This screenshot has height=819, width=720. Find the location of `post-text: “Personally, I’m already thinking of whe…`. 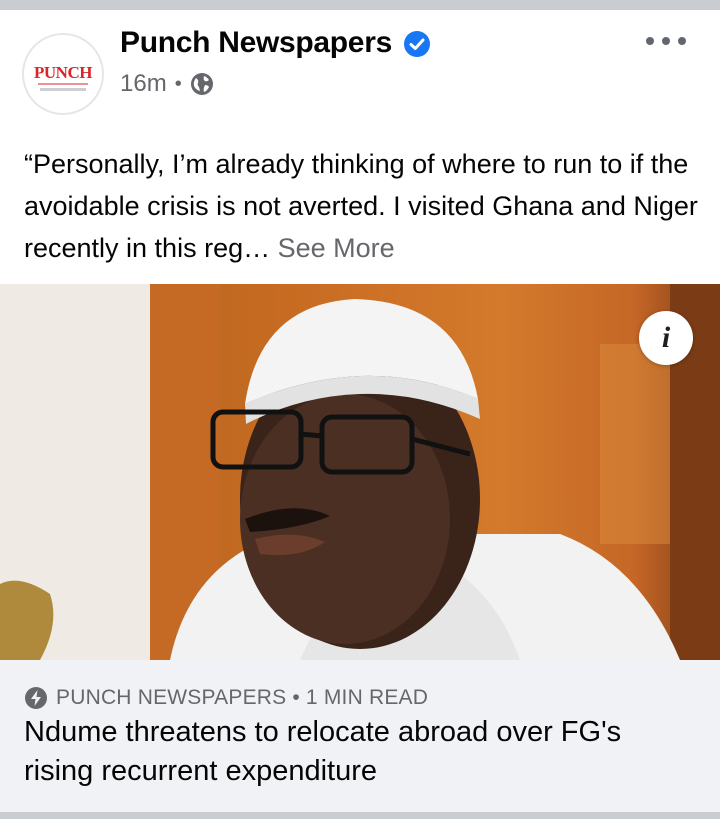

post-text: “Personally, I’m already thinking of whe… is located at coordinates (364, 206).